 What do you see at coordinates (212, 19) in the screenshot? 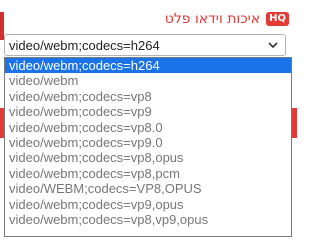
I see `video-quality-label: איכות וידאו פלט` at bounding box center [212, 19].